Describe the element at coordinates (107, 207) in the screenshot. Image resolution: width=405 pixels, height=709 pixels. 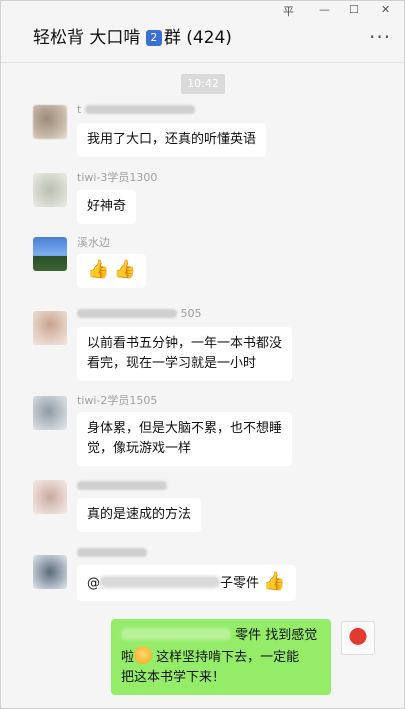
I see `message-bubble: 好神奇` at that location.